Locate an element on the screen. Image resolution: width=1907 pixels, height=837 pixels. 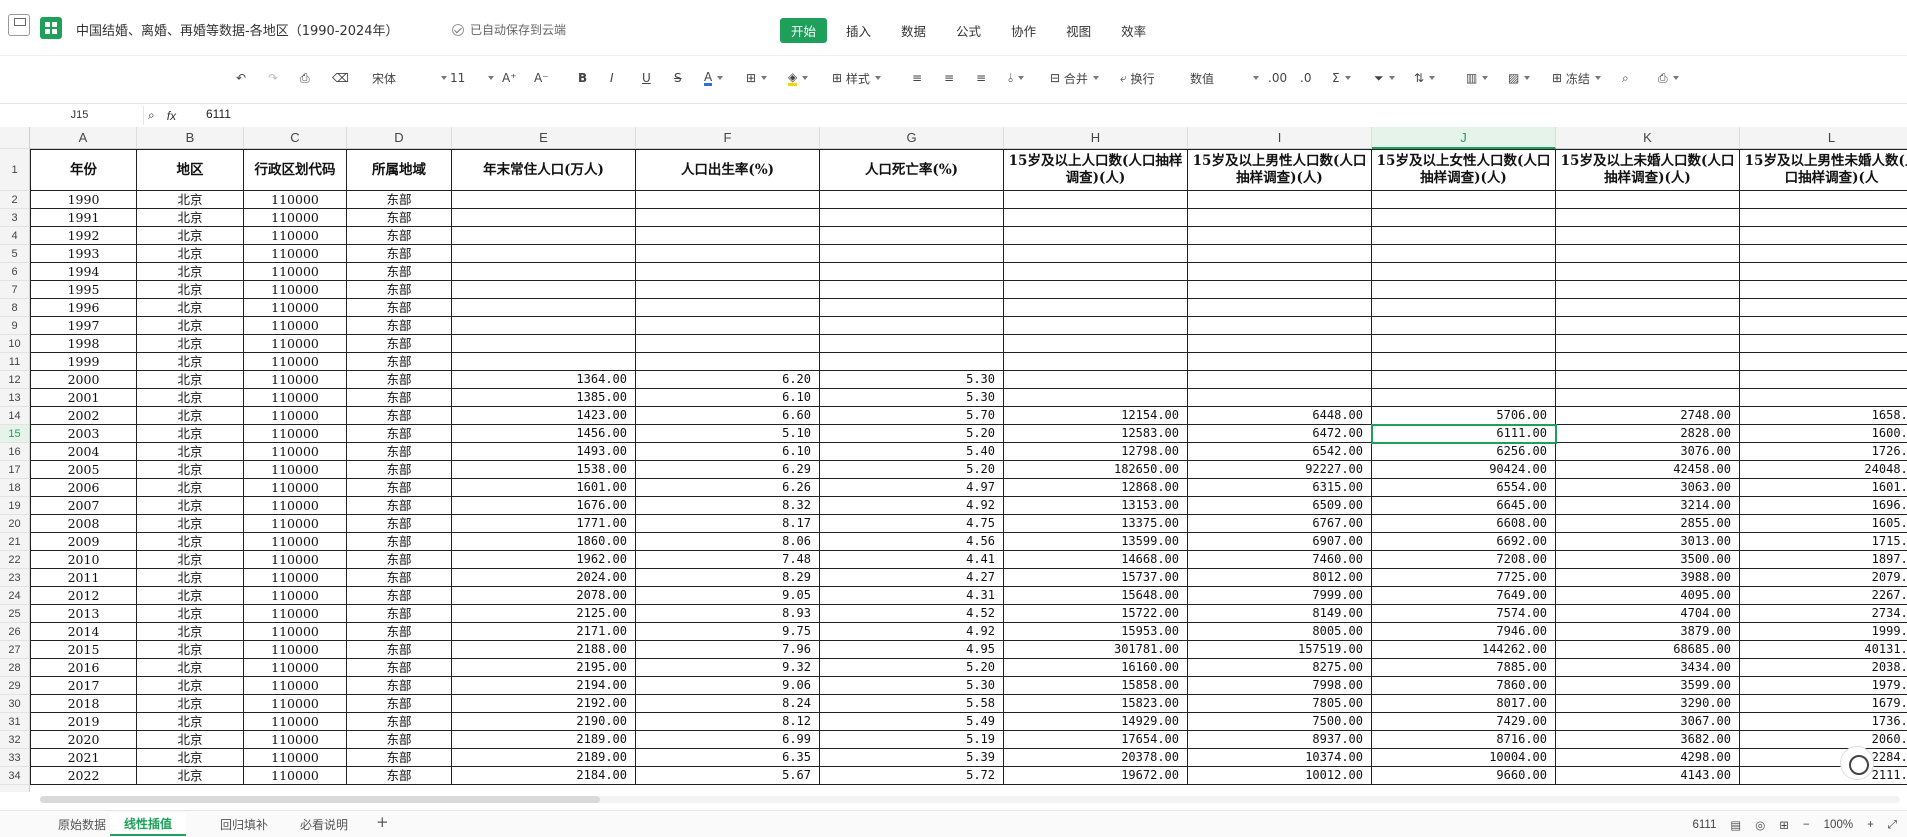
cell-I34: 10012.00 is located at coordinates (1280, 776).